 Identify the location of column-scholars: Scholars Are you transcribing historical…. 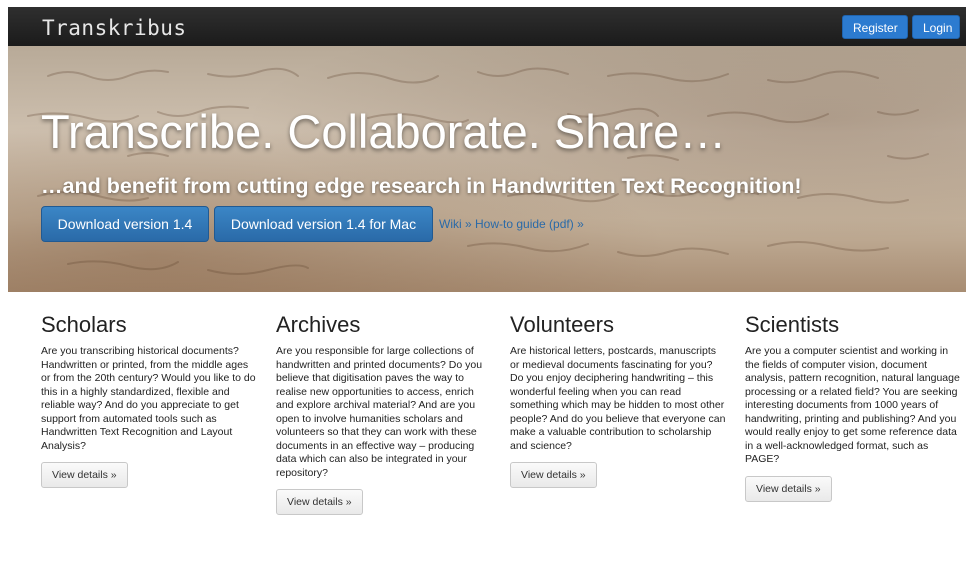
(150, 400).